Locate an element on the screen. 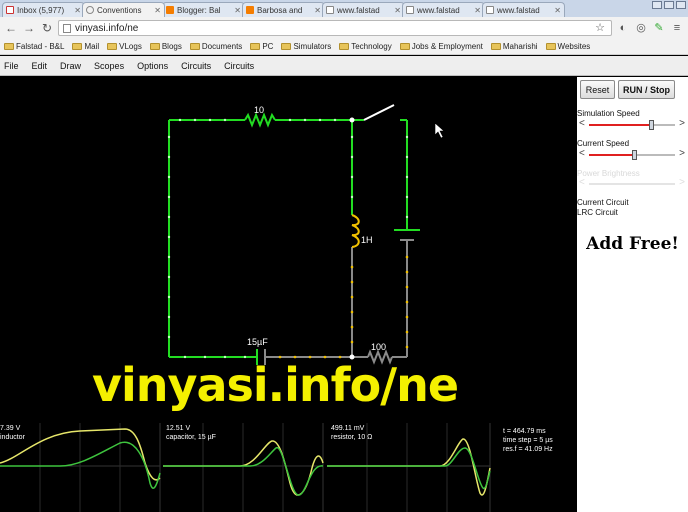 The image size is (688, 512). address-bar: vinyasi.info/ne ☆ is located at coordinates (335, 28).